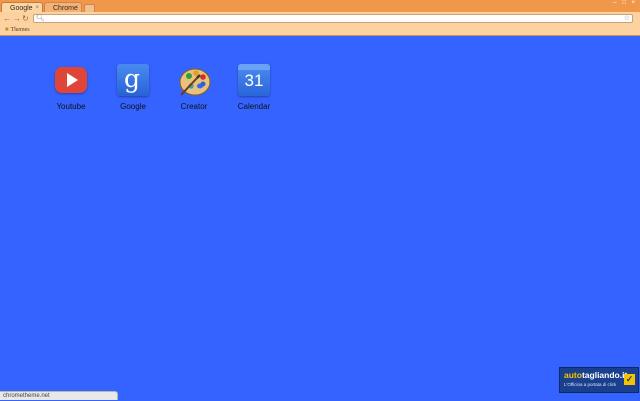 The width and height of the screenshot is (640, 401). I want to click on checkmark-icon: ✓, so click(629, 379).